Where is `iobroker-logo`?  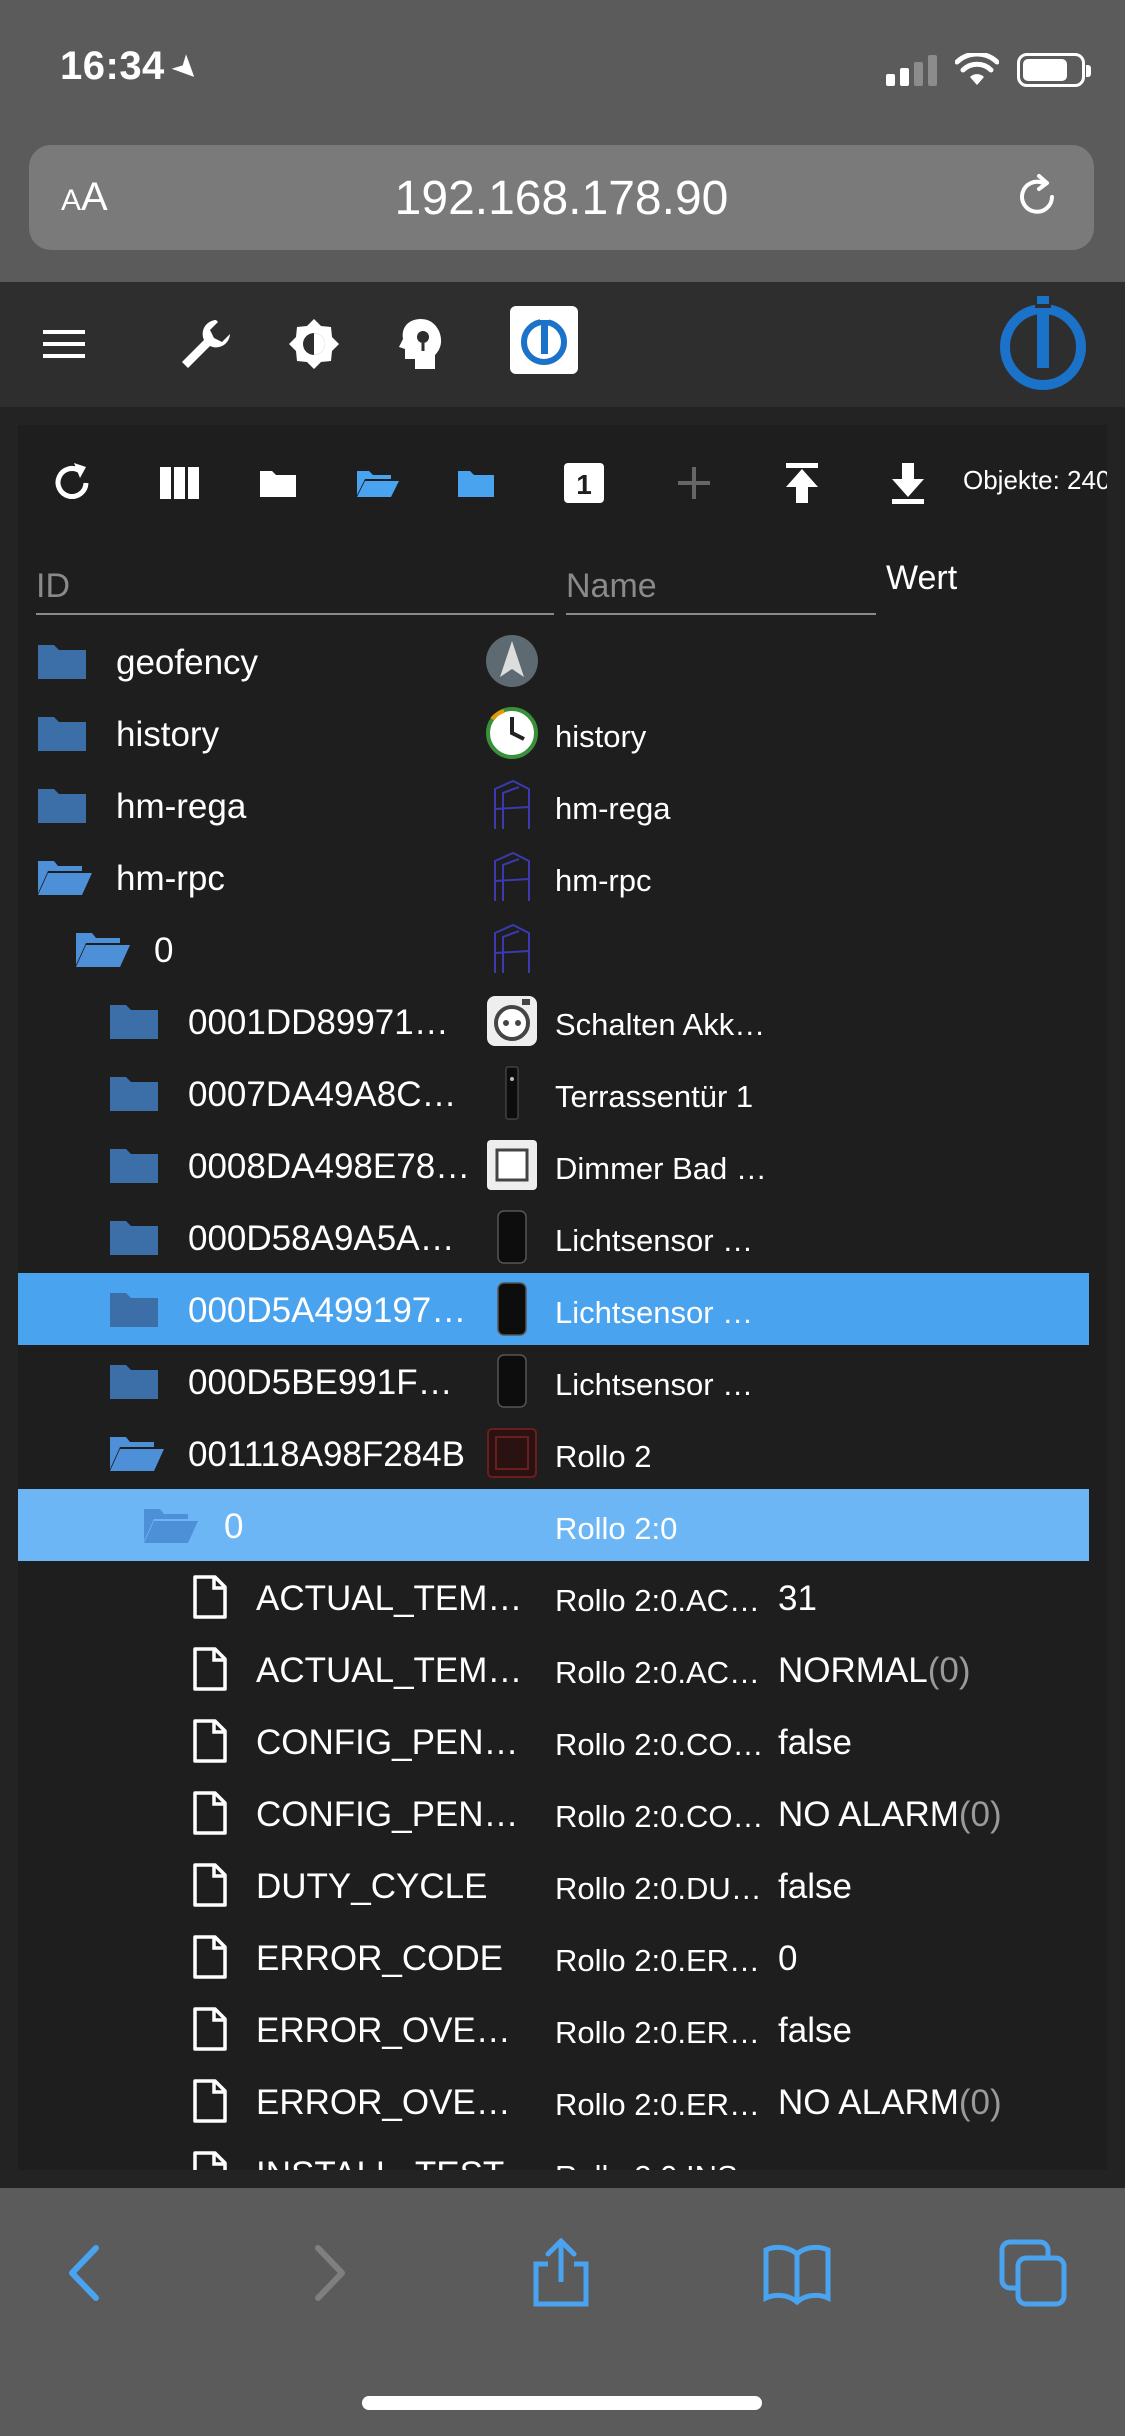 iobroker-logo is located at coordinates (1043, 343).